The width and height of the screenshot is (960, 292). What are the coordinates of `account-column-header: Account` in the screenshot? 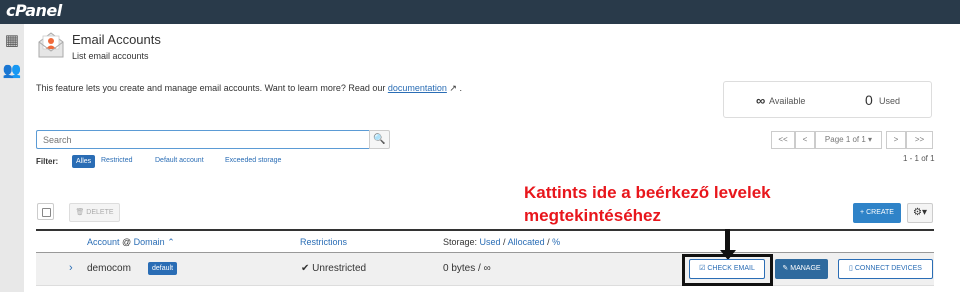 It's located at (103, 242).